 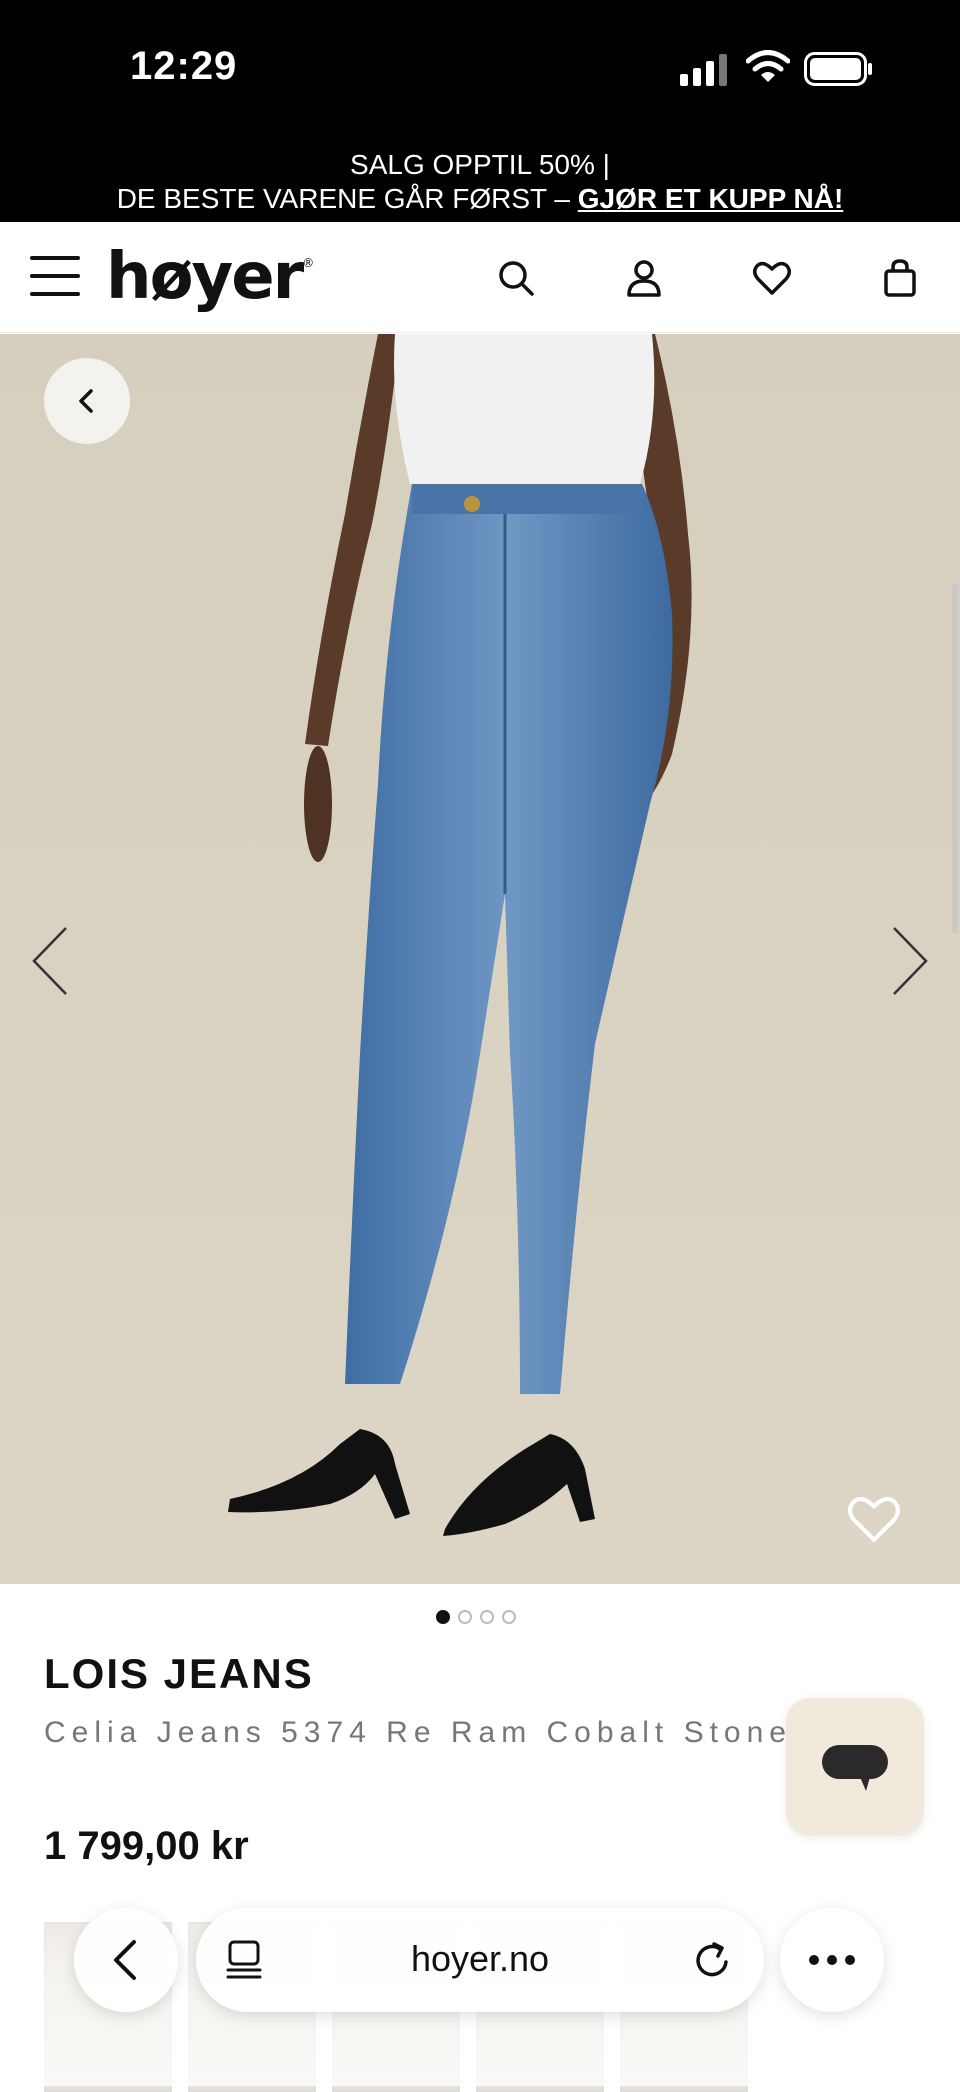 I want to click on more-icon, so click(x=832, y=1960).